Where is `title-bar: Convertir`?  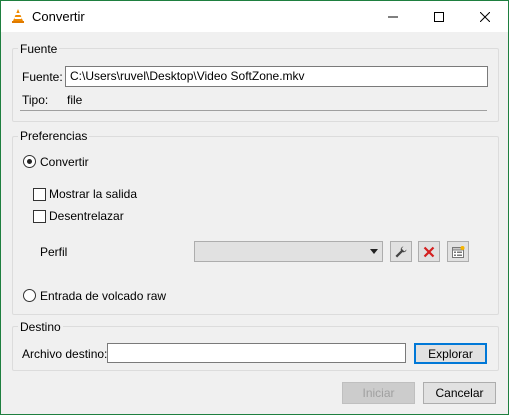 title-bar: Convertir is located at coordinates (254, 16).